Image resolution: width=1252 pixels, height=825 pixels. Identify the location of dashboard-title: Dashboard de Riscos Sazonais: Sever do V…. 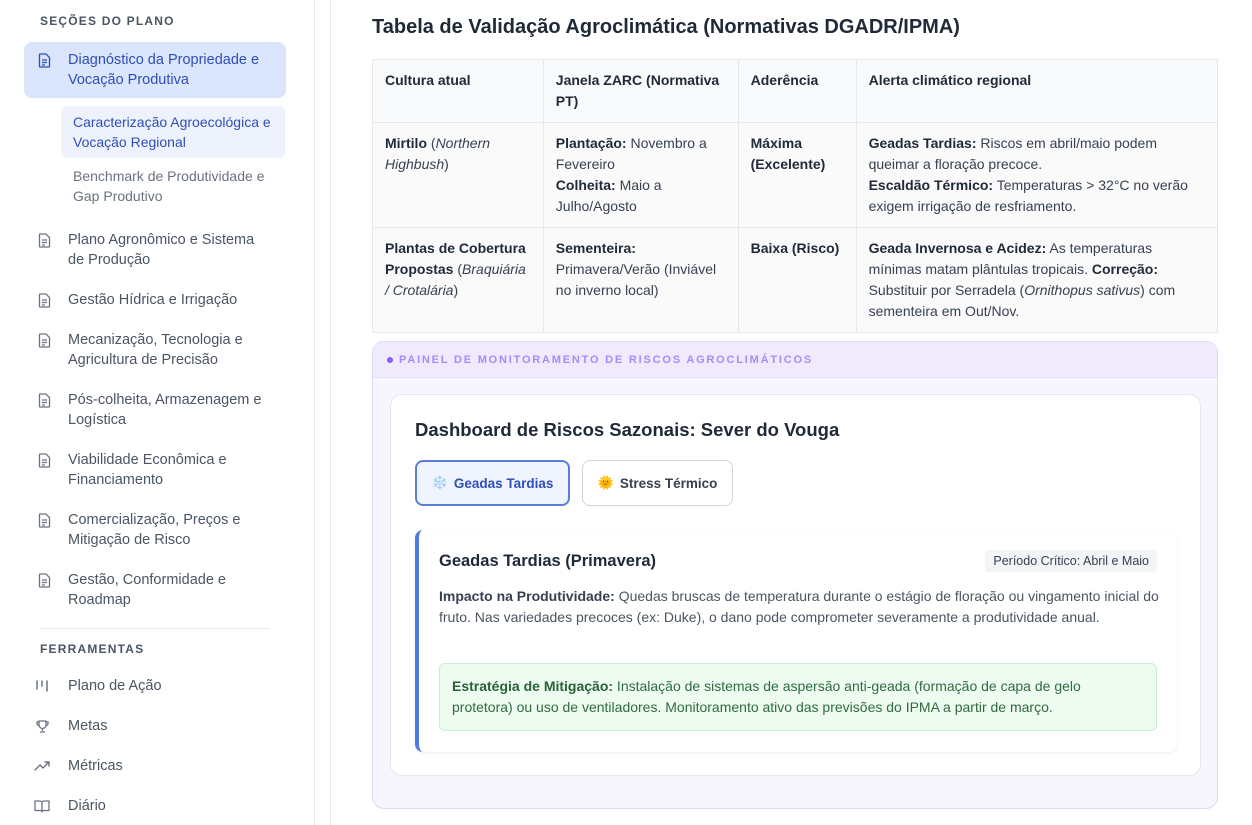
(627, 429).